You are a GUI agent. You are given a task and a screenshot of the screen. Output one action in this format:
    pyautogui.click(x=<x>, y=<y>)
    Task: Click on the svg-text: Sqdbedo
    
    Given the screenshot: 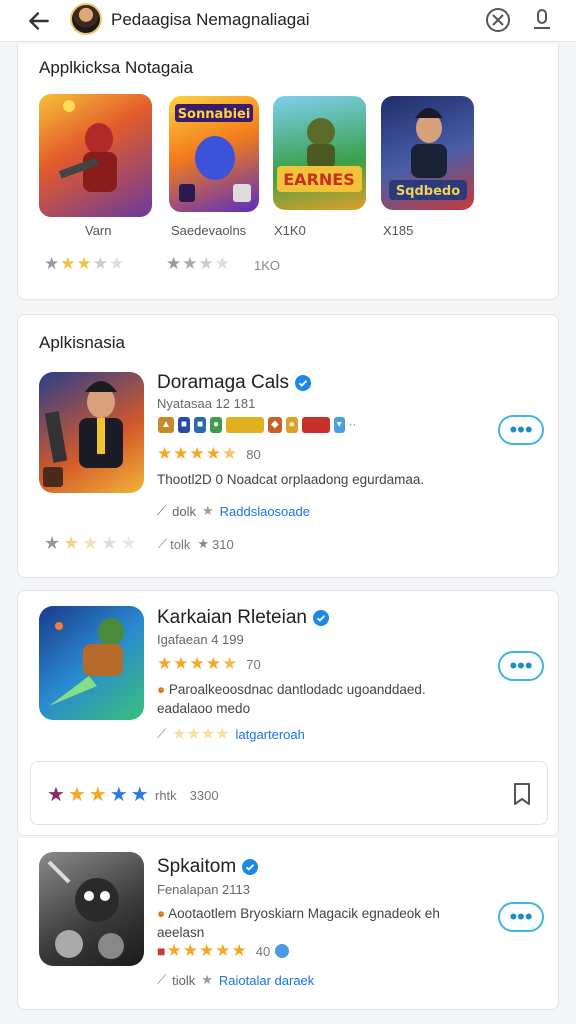 What is the action you would take?
    pyautogui.click(x=428, y=191)
    